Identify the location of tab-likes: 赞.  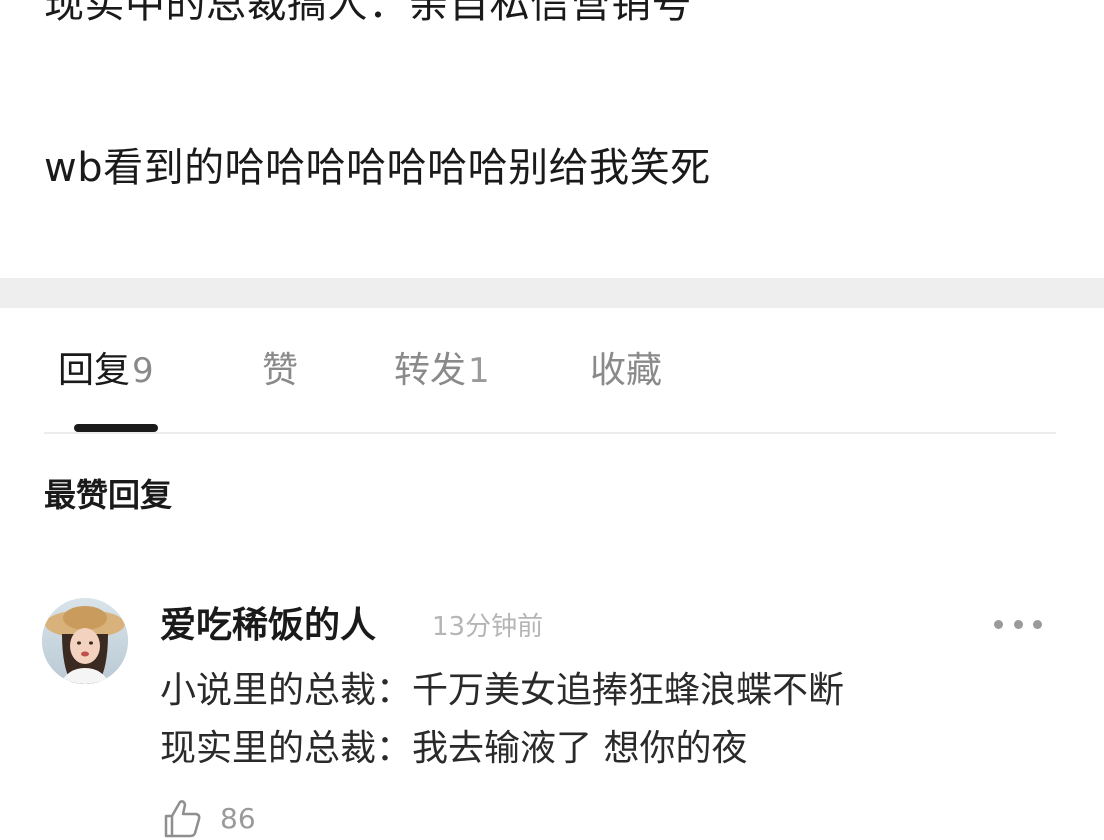
(281, 371).